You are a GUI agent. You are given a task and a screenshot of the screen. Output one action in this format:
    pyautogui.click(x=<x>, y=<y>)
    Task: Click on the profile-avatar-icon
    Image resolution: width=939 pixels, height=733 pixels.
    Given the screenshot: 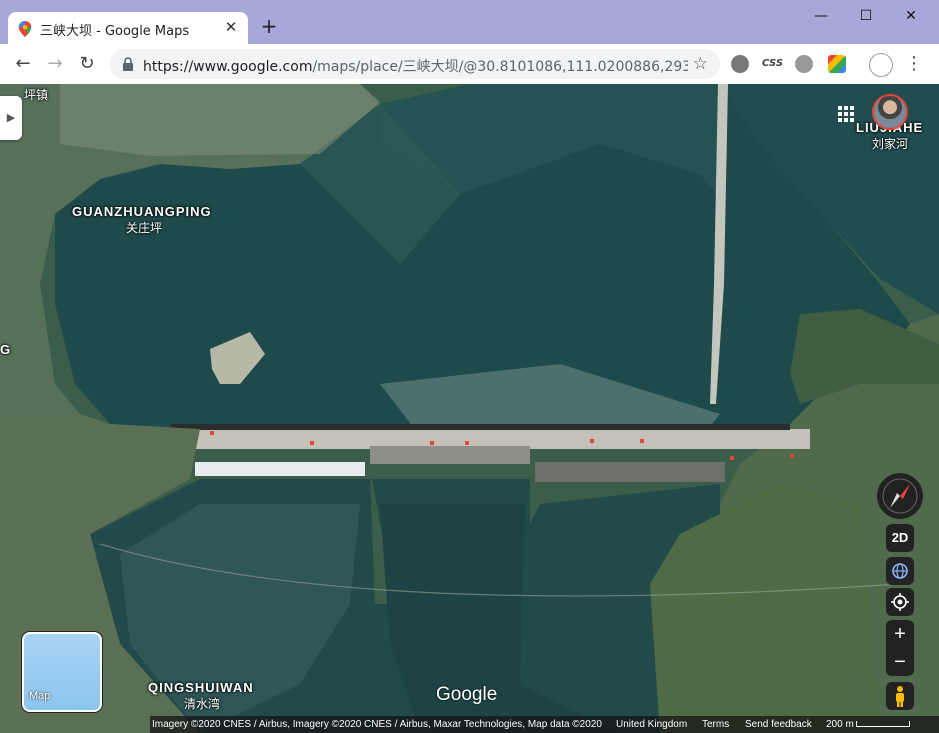 What is the action you would take?
    pyautogui.click(x=881, y=65)
    